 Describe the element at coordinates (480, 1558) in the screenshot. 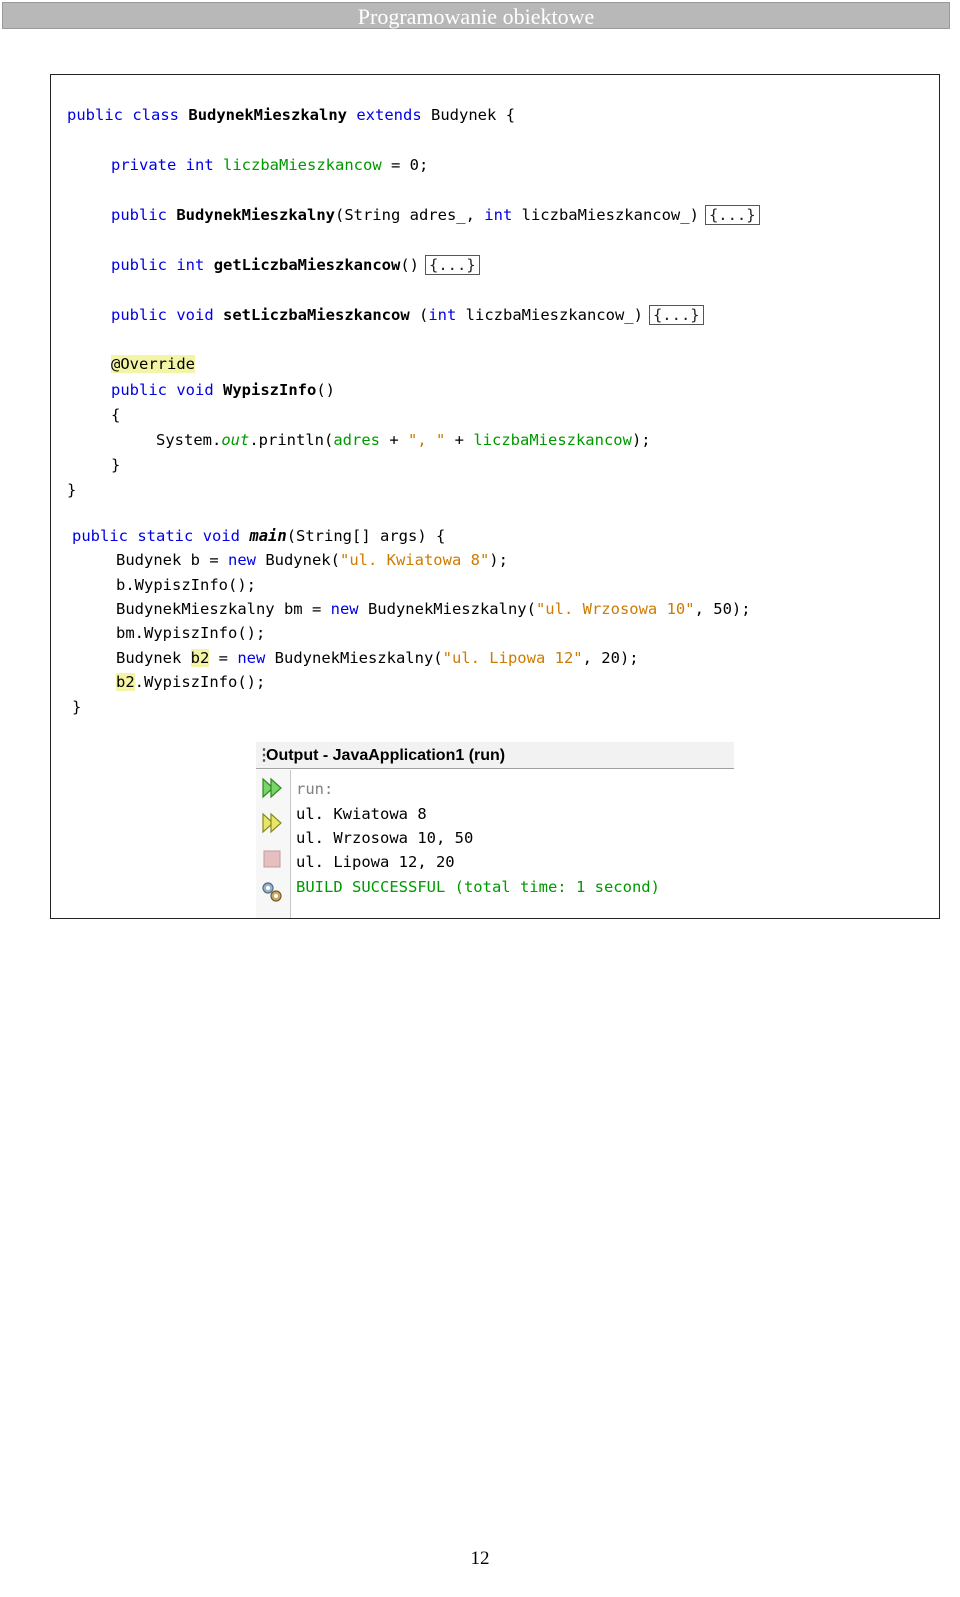

I see `page-number: 12` at that location.